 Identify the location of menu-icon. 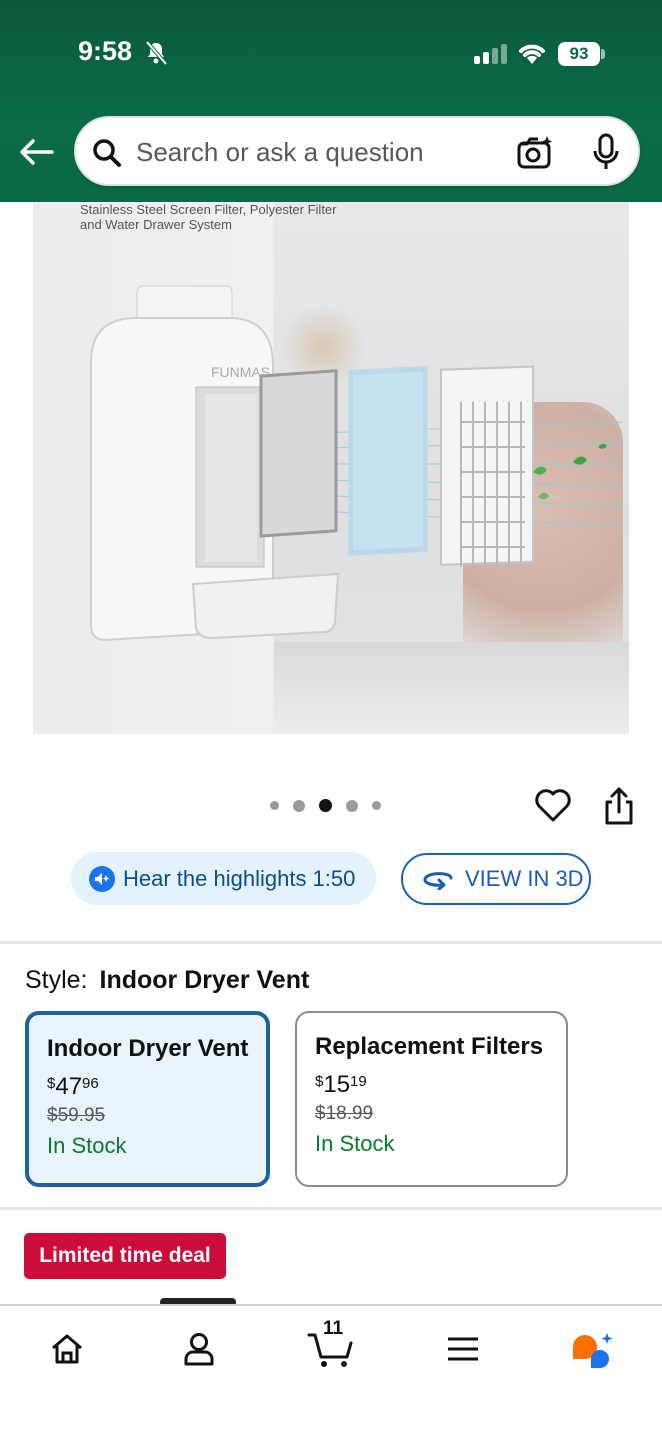
(463, 1349).